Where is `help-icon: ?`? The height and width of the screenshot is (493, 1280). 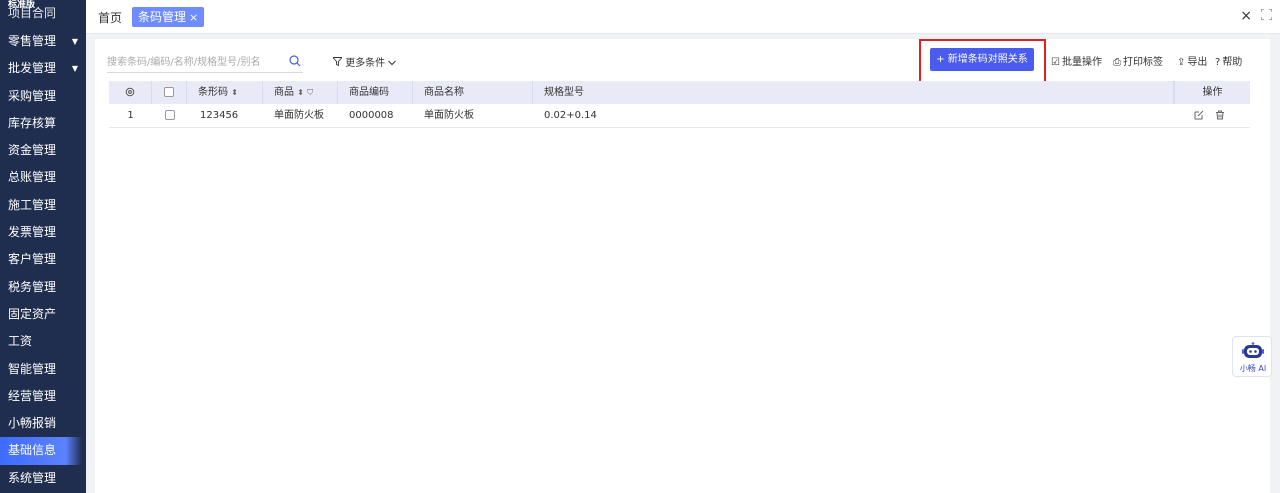
help-icon: ? is located at coordinates (1218, 62).